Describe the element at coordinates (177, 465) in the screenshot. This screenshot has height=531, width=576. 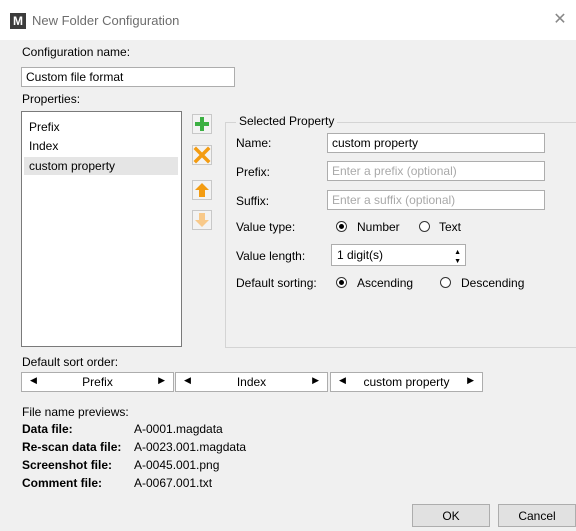
I see `preview-screenshot-file-value: A-0045.001.png` at that location.